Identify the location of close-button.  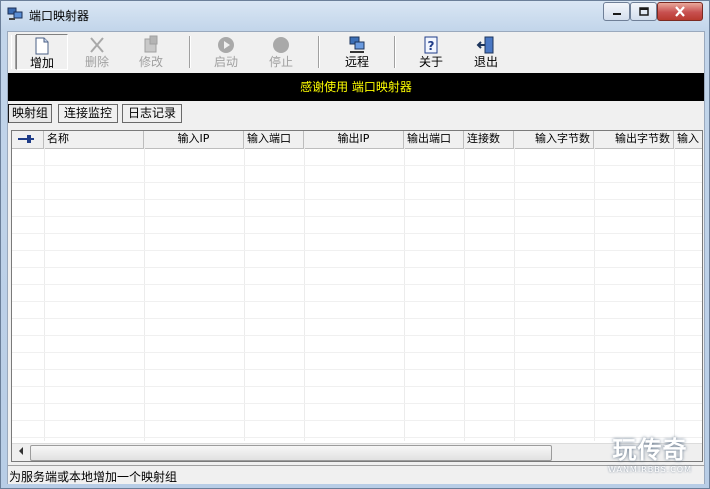
(680, 11).